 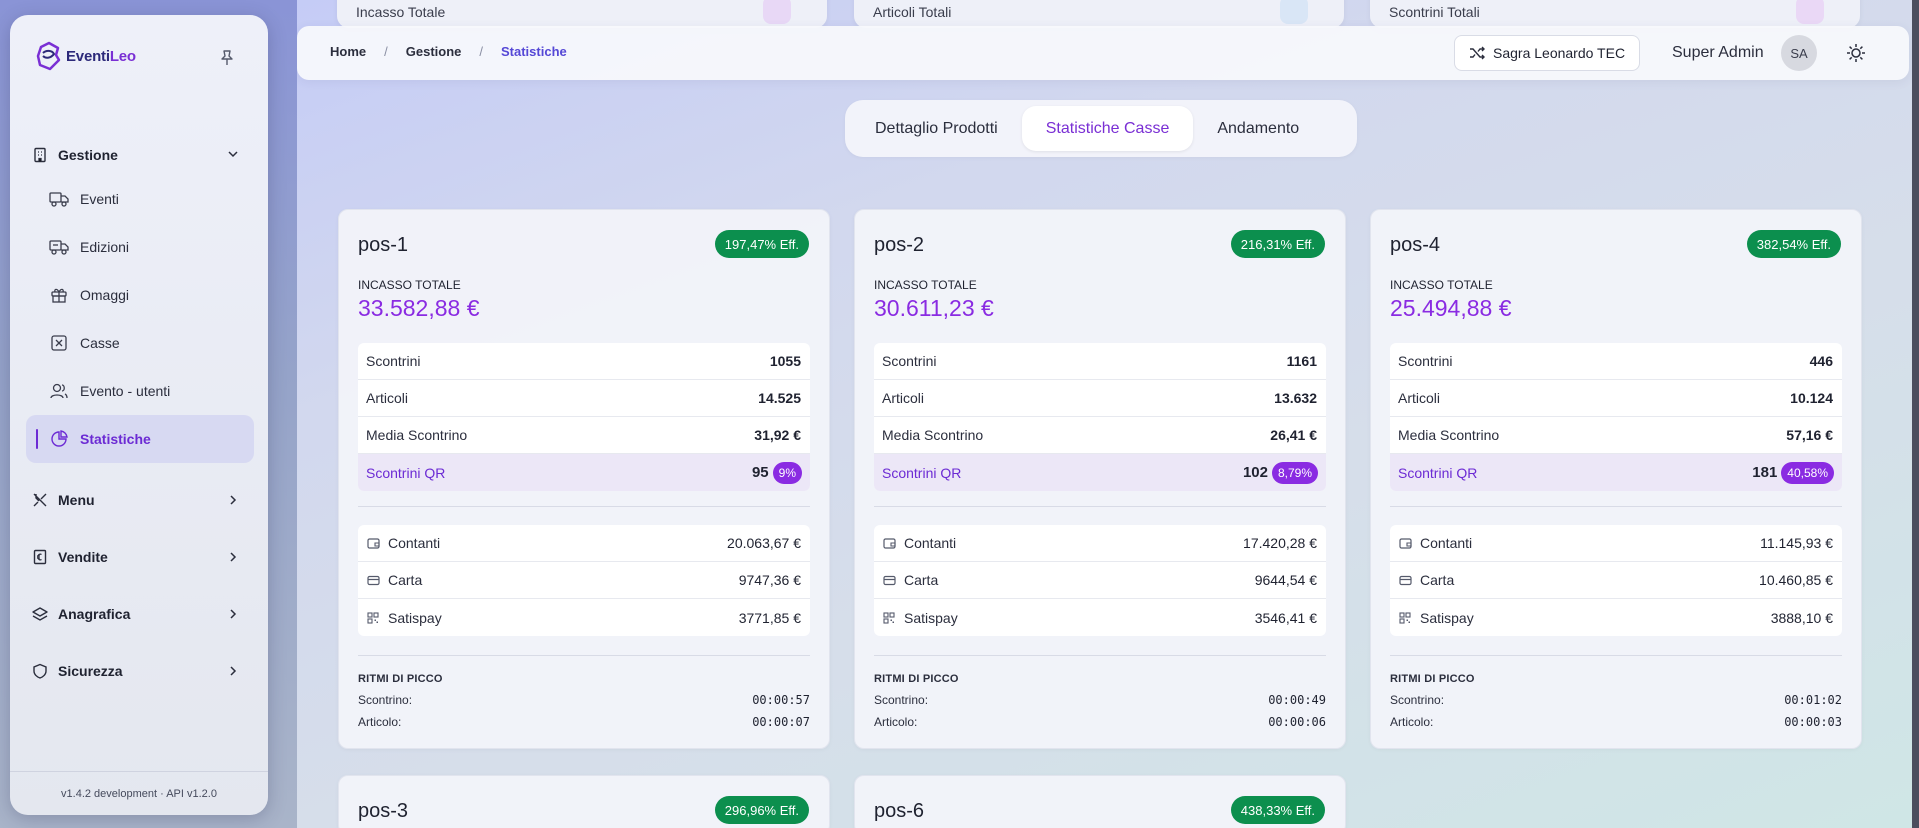 I want to click on sidebar-item-label: Omaggi, so click(x=105, y=295).